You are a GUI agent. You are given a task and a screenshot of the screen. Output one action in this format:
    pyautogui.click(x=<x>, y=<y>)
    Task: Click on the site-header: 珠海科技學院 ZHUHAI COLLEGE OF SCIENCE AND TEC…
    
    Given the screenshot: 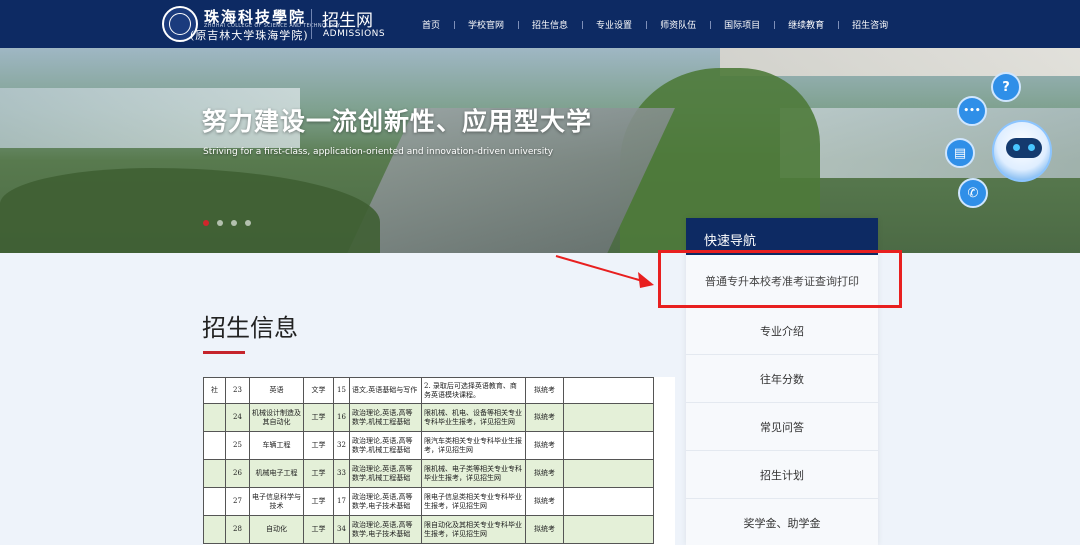 What is the action you would take?
    pyautogui.click(x=540, y=24)
    